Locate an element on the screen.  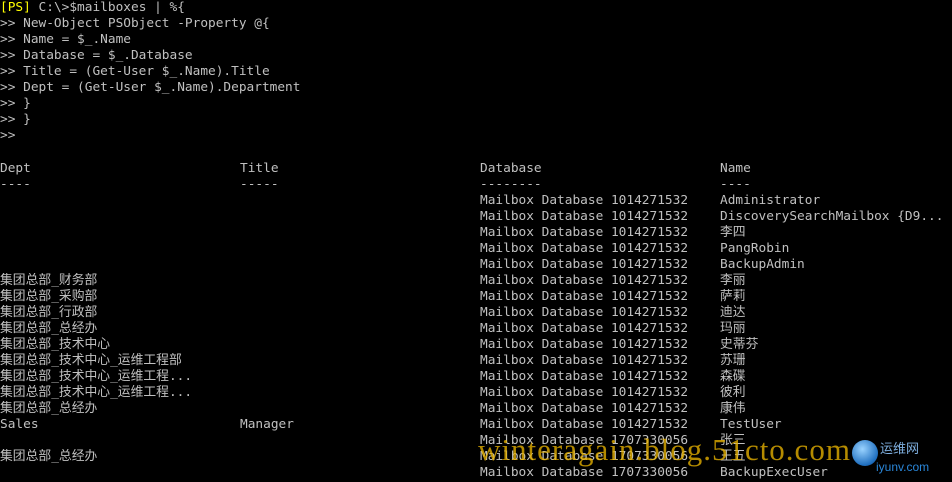
cell-dept: 集团总部_行政部 is located at coordinates (49, 312).